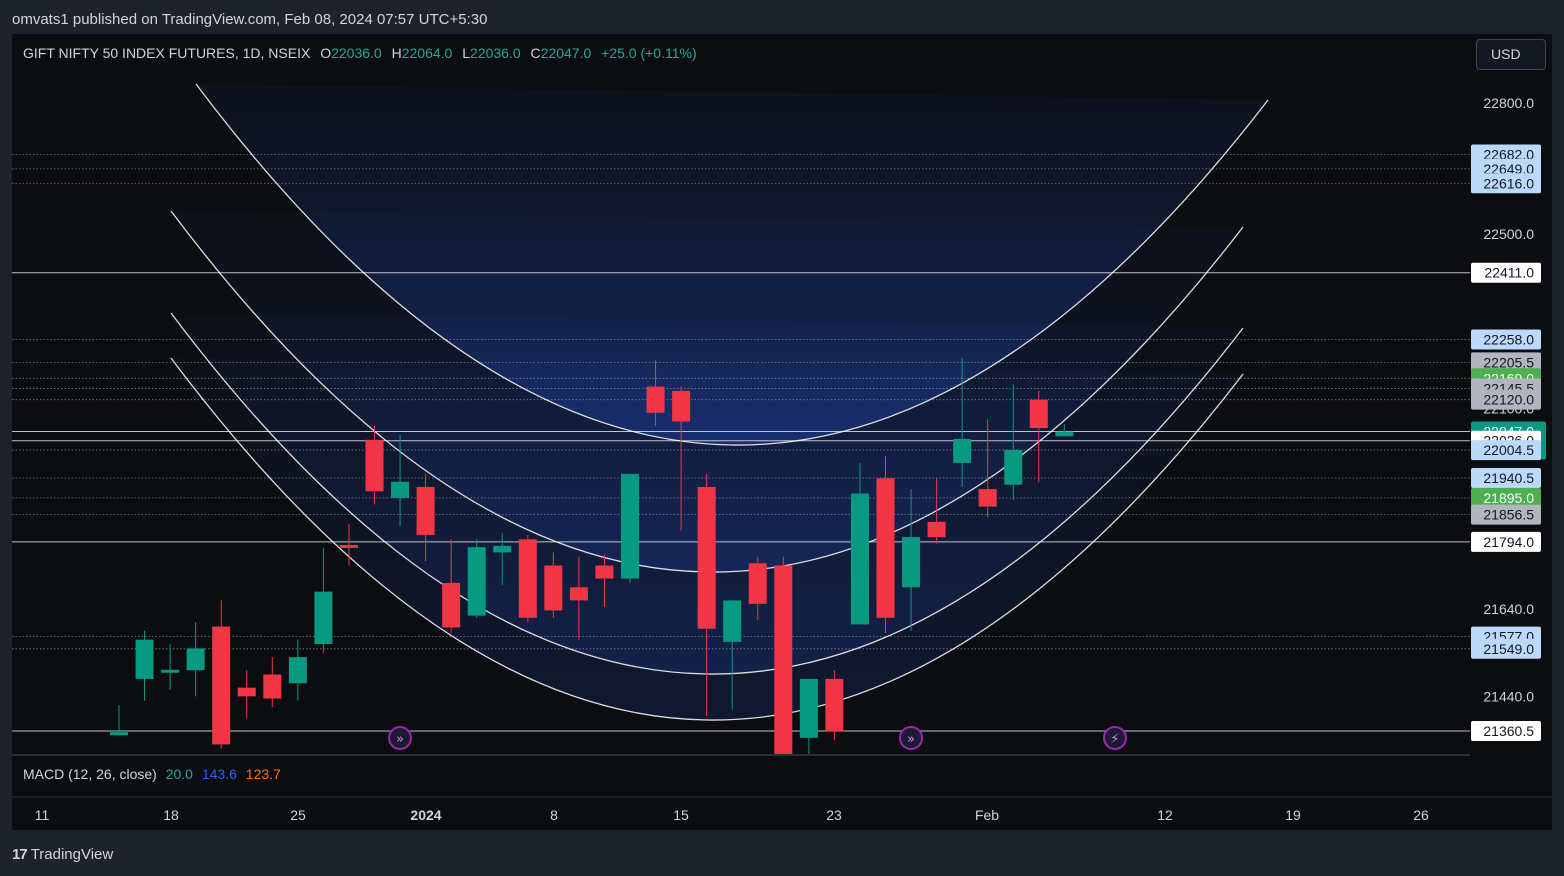 The image size is (1564, 876). Describe the element at coordinates (1508, 362) in the screenshot. I see `price-label-text-5: 22205.5` at that location.